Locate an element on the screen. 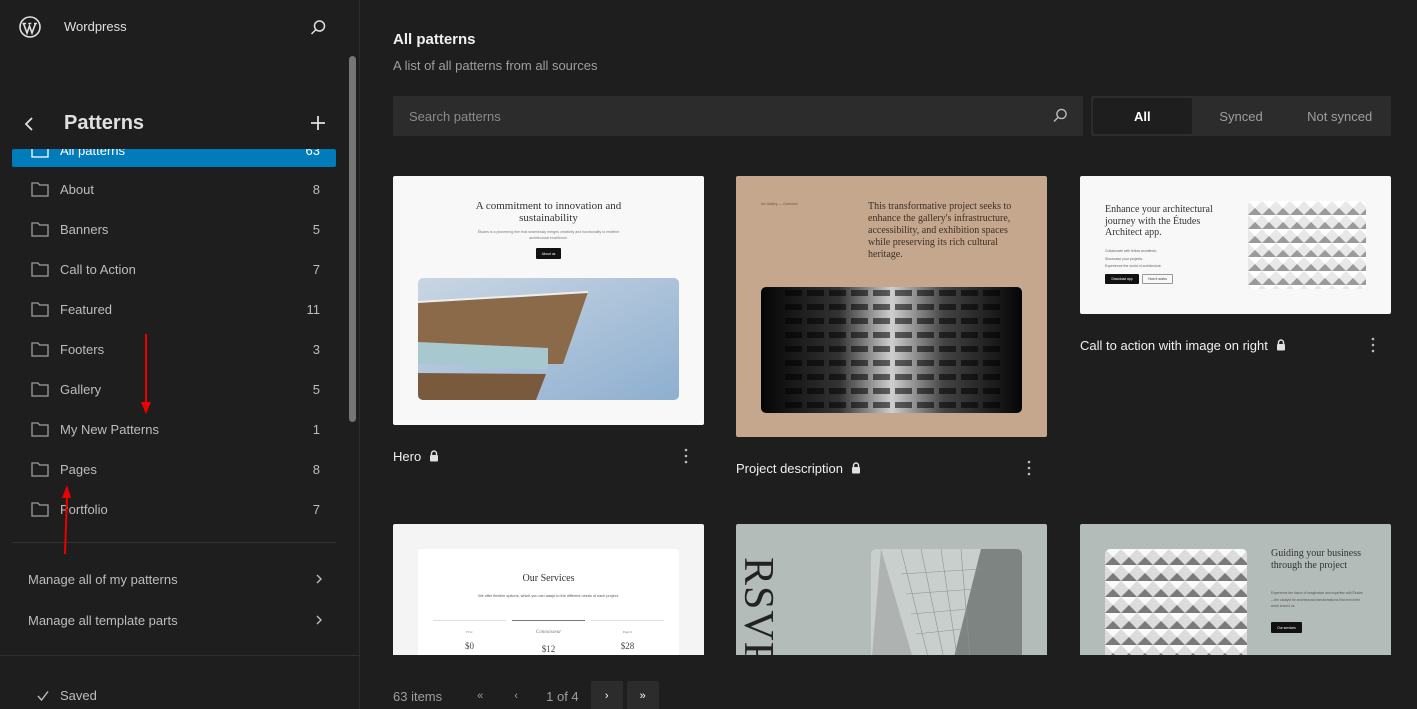 Image resolution: width=1417 pixels, height=709 pixels. search-box is located at coordinates (738, 116).